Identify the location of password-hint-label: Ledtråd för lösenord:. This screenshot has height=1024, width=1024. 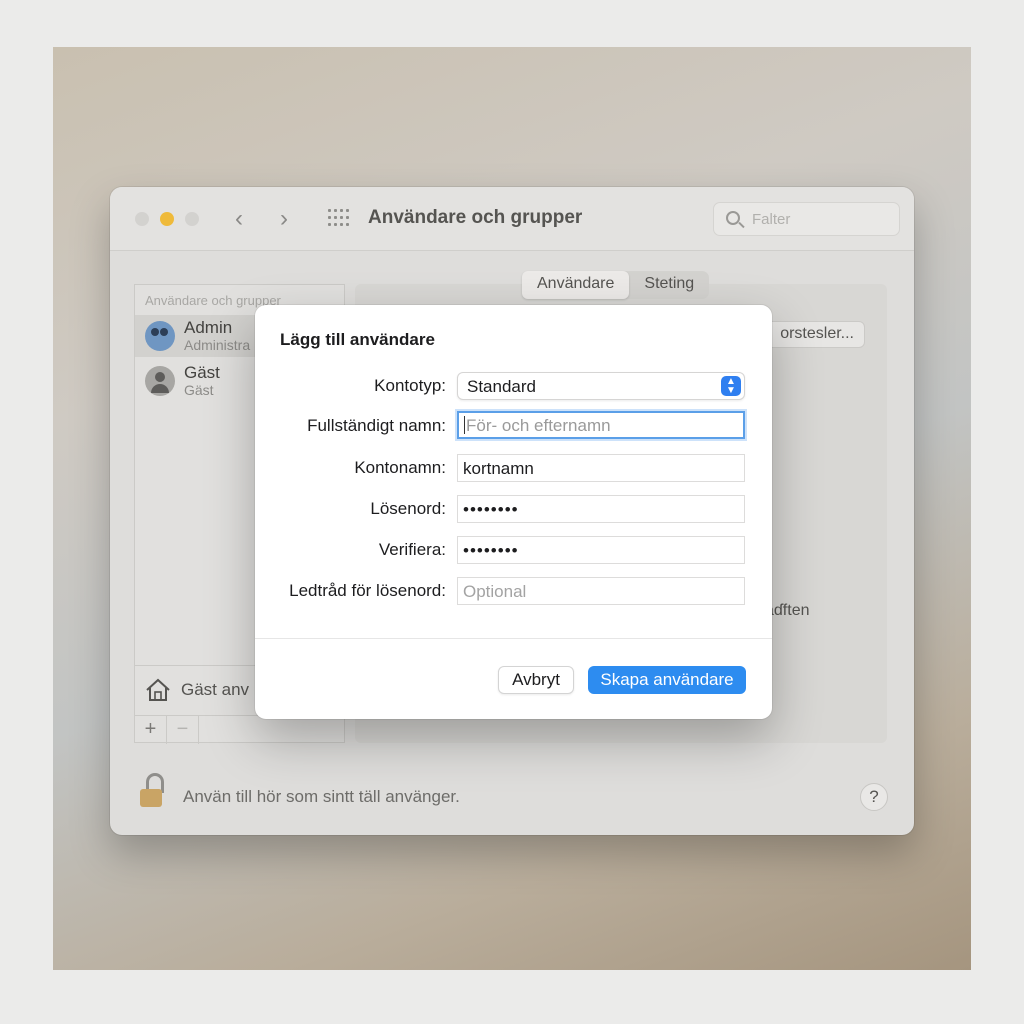
(367, 590).